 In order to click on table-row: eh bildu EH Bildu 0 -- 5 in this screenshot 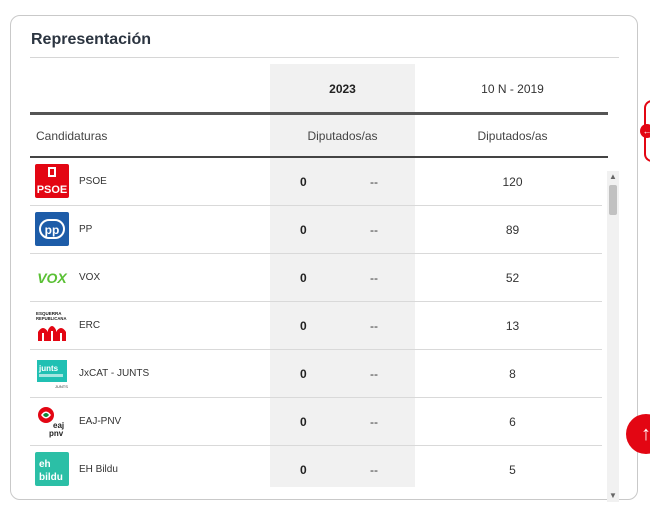, I will do `click(316, 466)`.